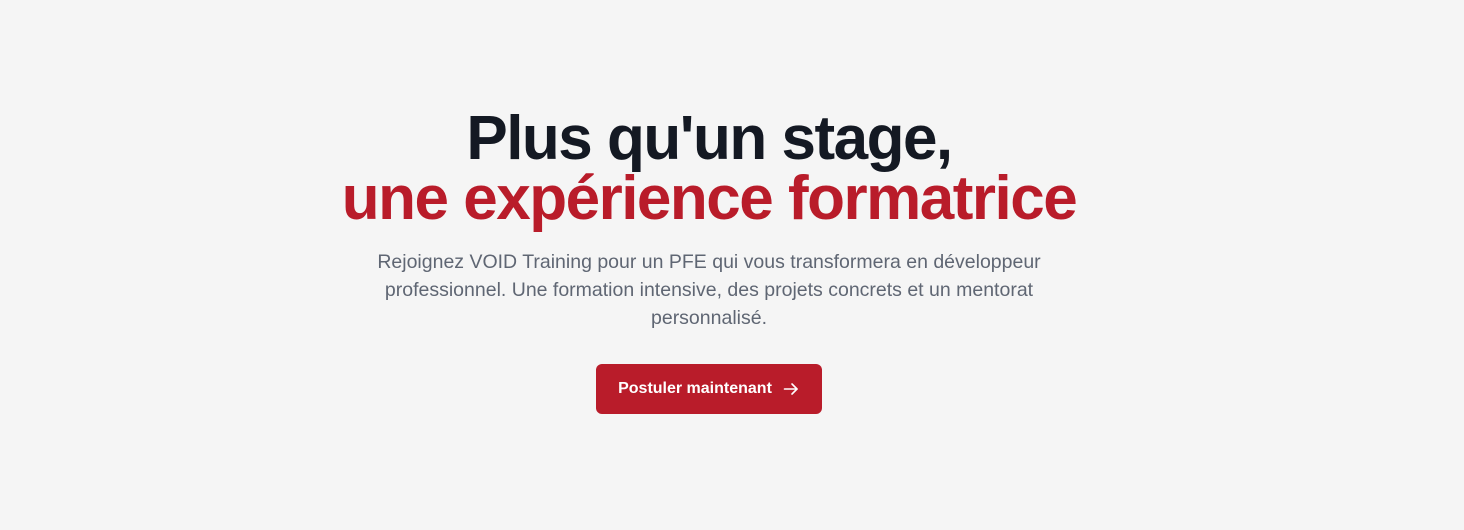 This screenshot has height=530, width=1464. I want to click on arrow-right-icon, so click(791, 389).